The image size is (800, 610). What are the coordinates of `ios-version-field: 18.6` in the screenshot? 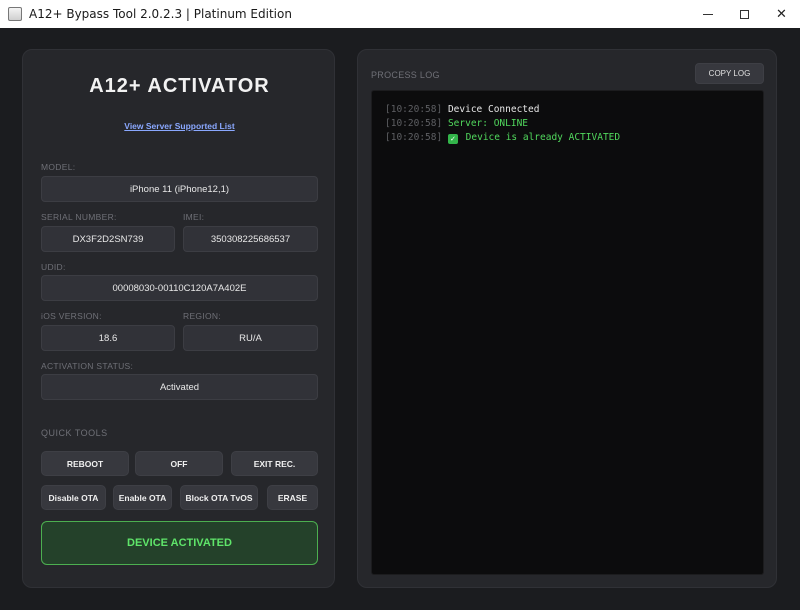 It's located at (108, 338).